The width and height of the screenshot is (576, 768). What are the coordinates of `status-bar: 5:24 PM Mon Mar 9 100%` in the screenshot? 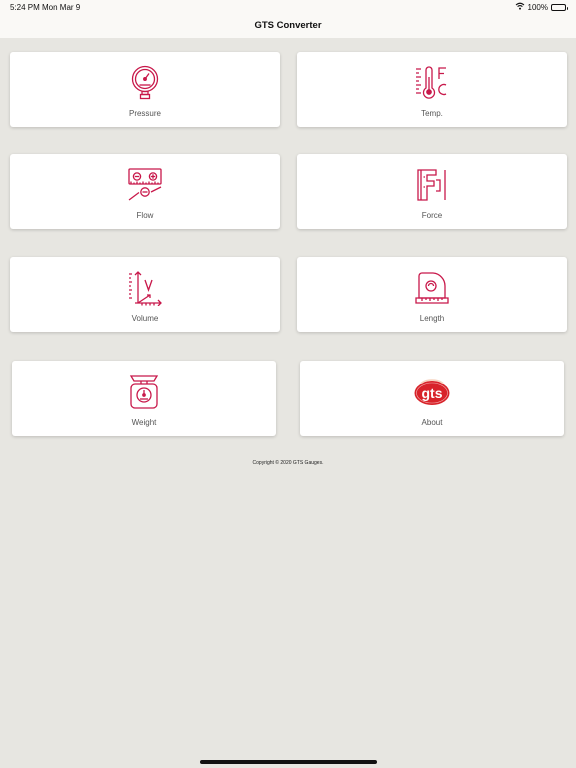 It's located at (288, 7).